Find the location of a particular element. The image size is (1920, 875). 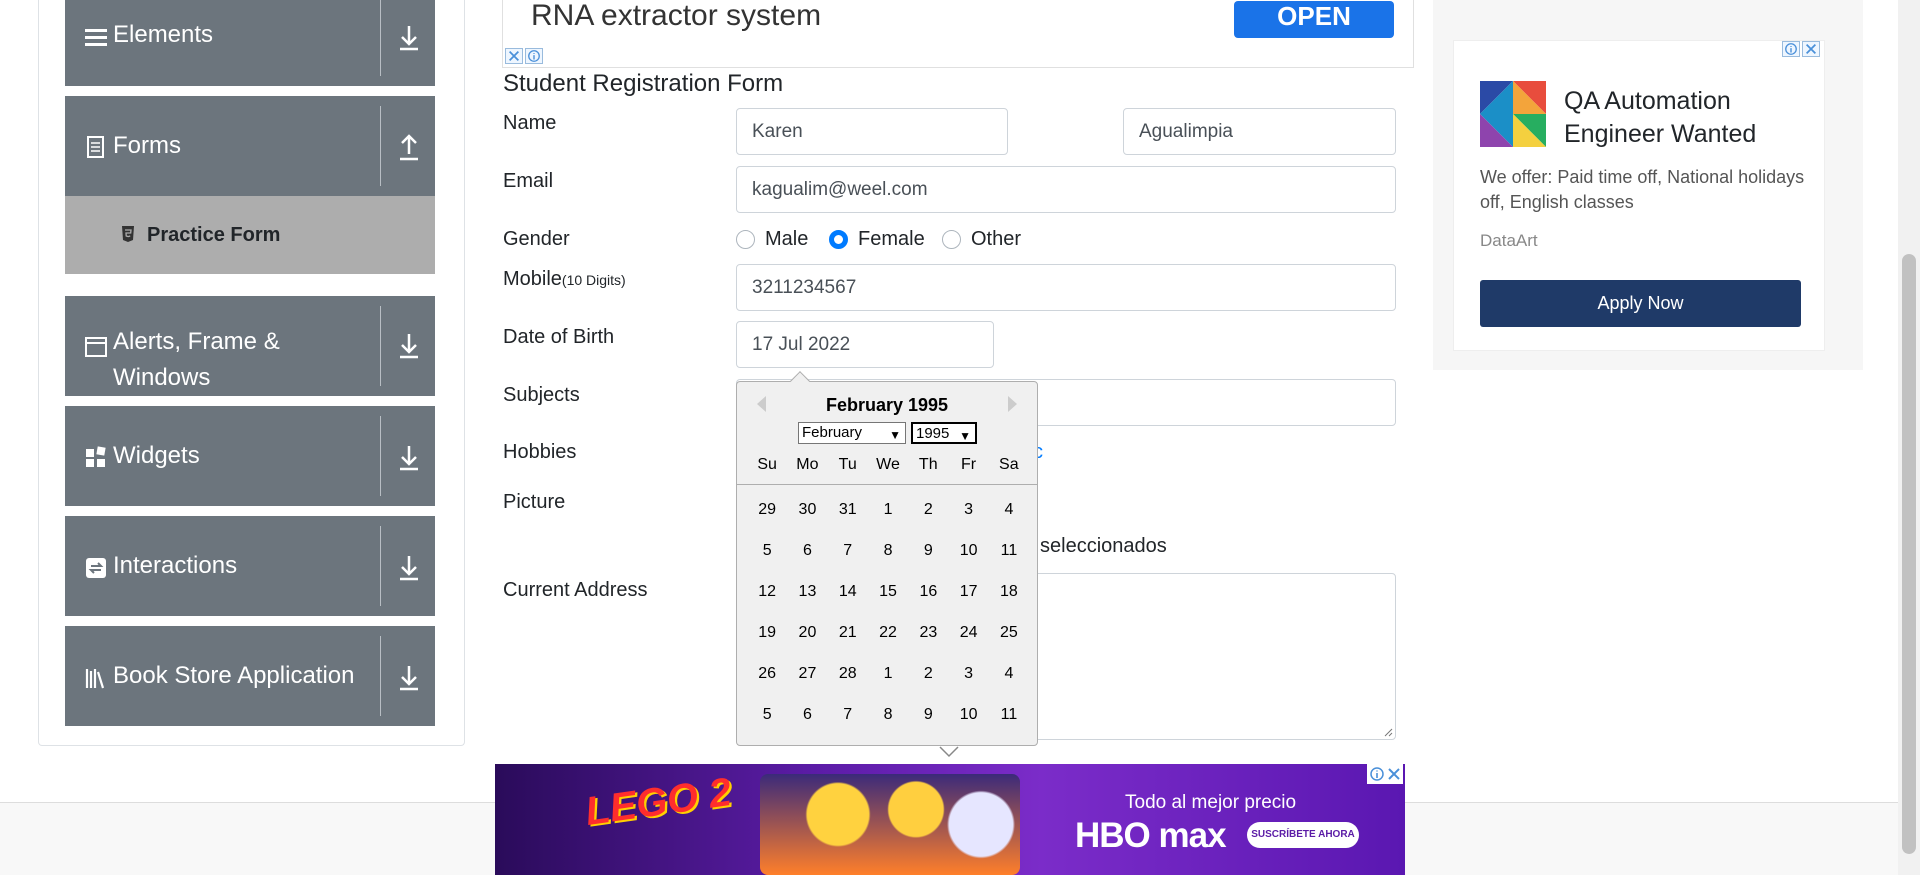

ad-image is located at coordinates (890, 824).